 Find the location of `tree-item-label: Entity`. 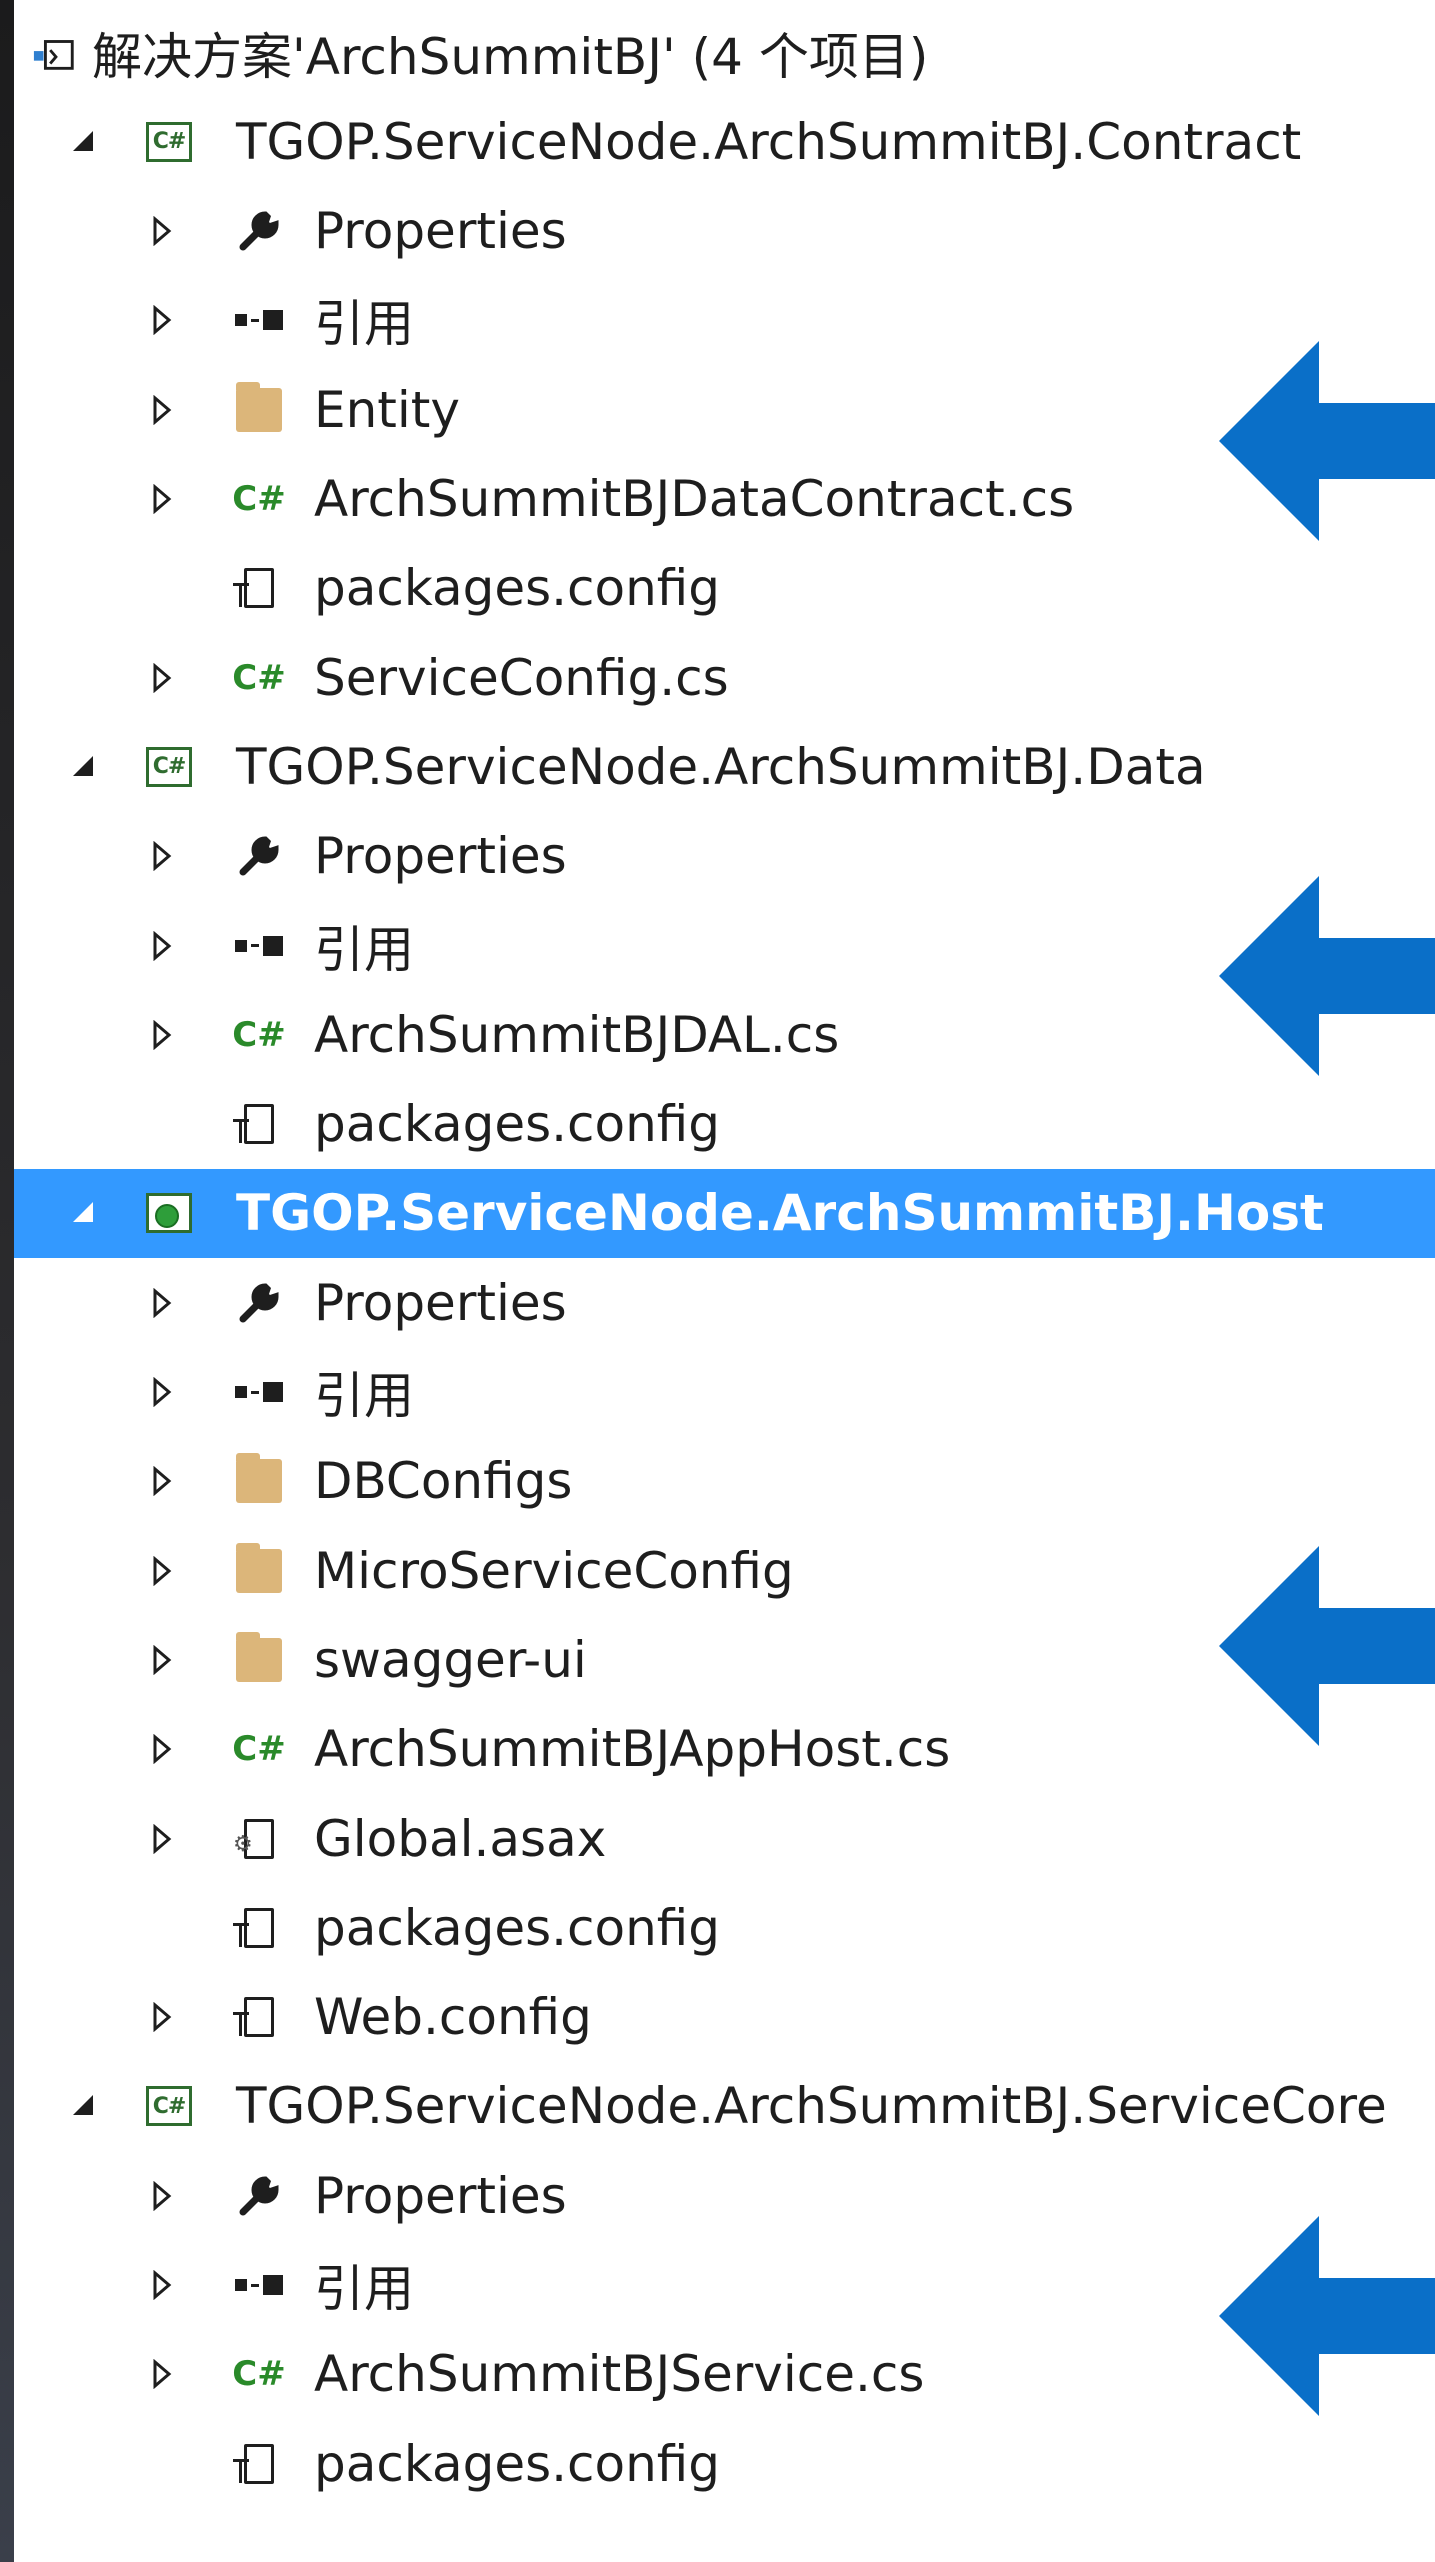

tree-item-label: Entity is located at coordinates (387, 409).